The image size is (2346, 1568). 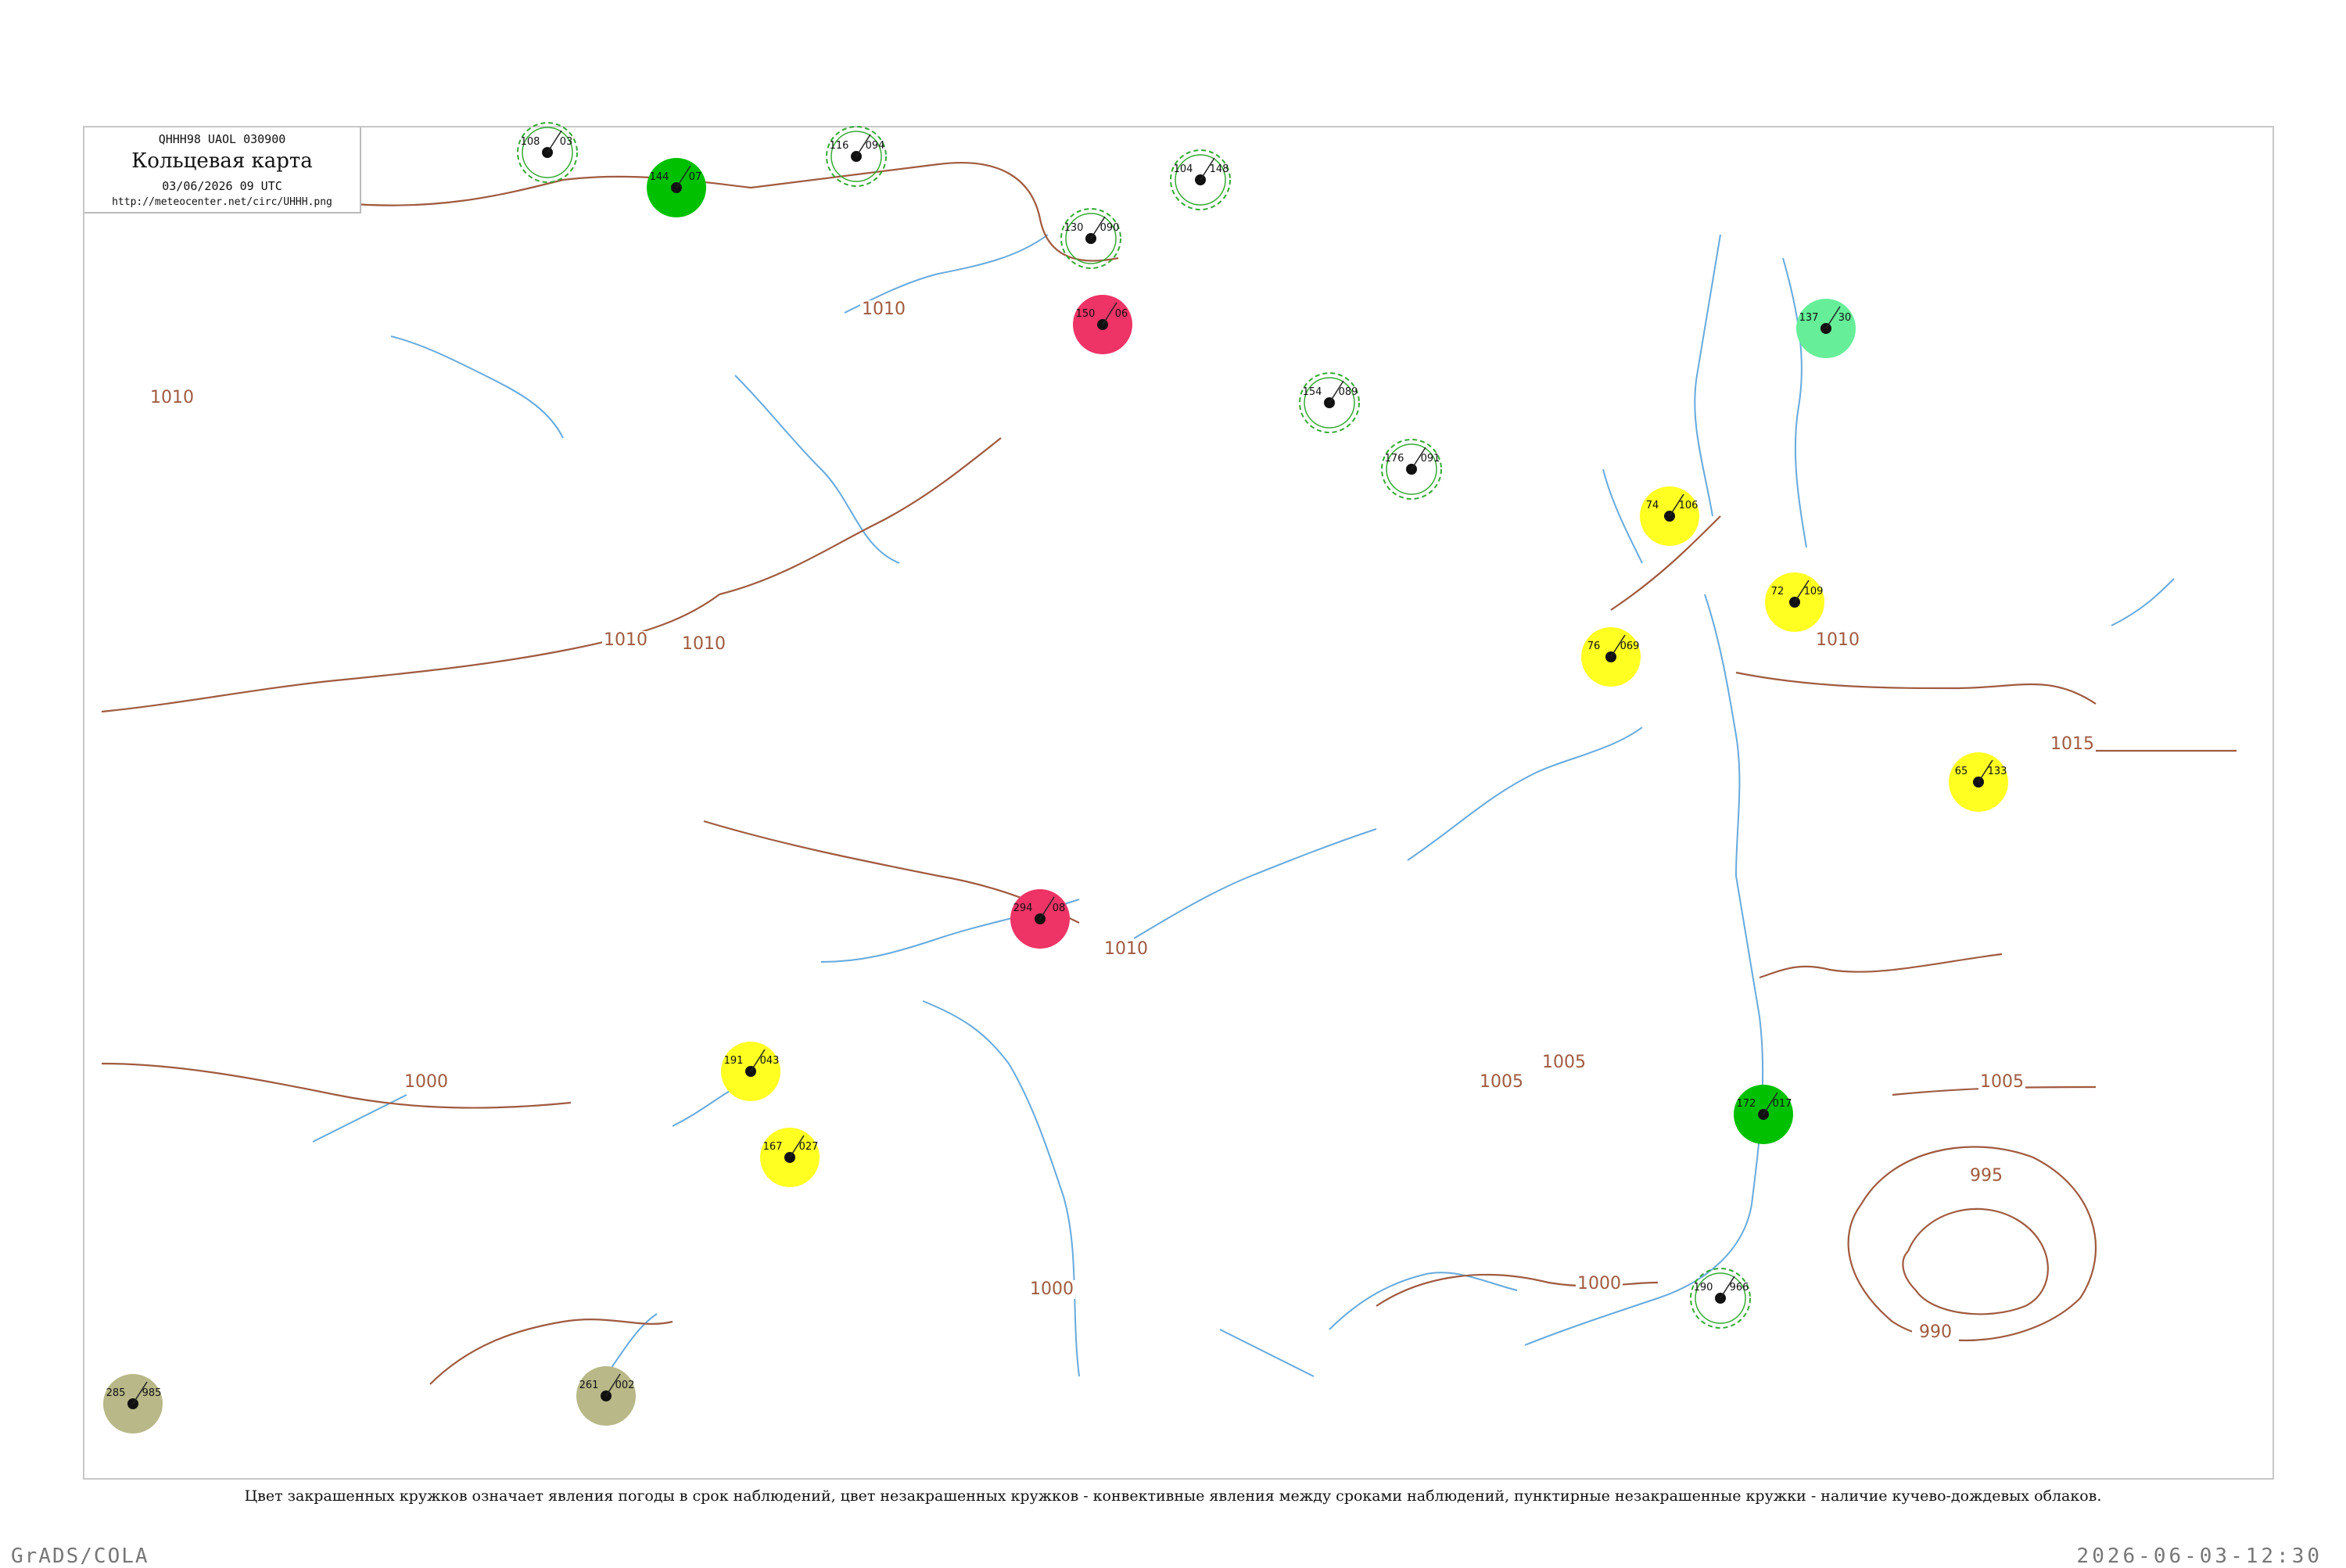 I want to click on station-r2: 144 07, so click(x=677, y=187).